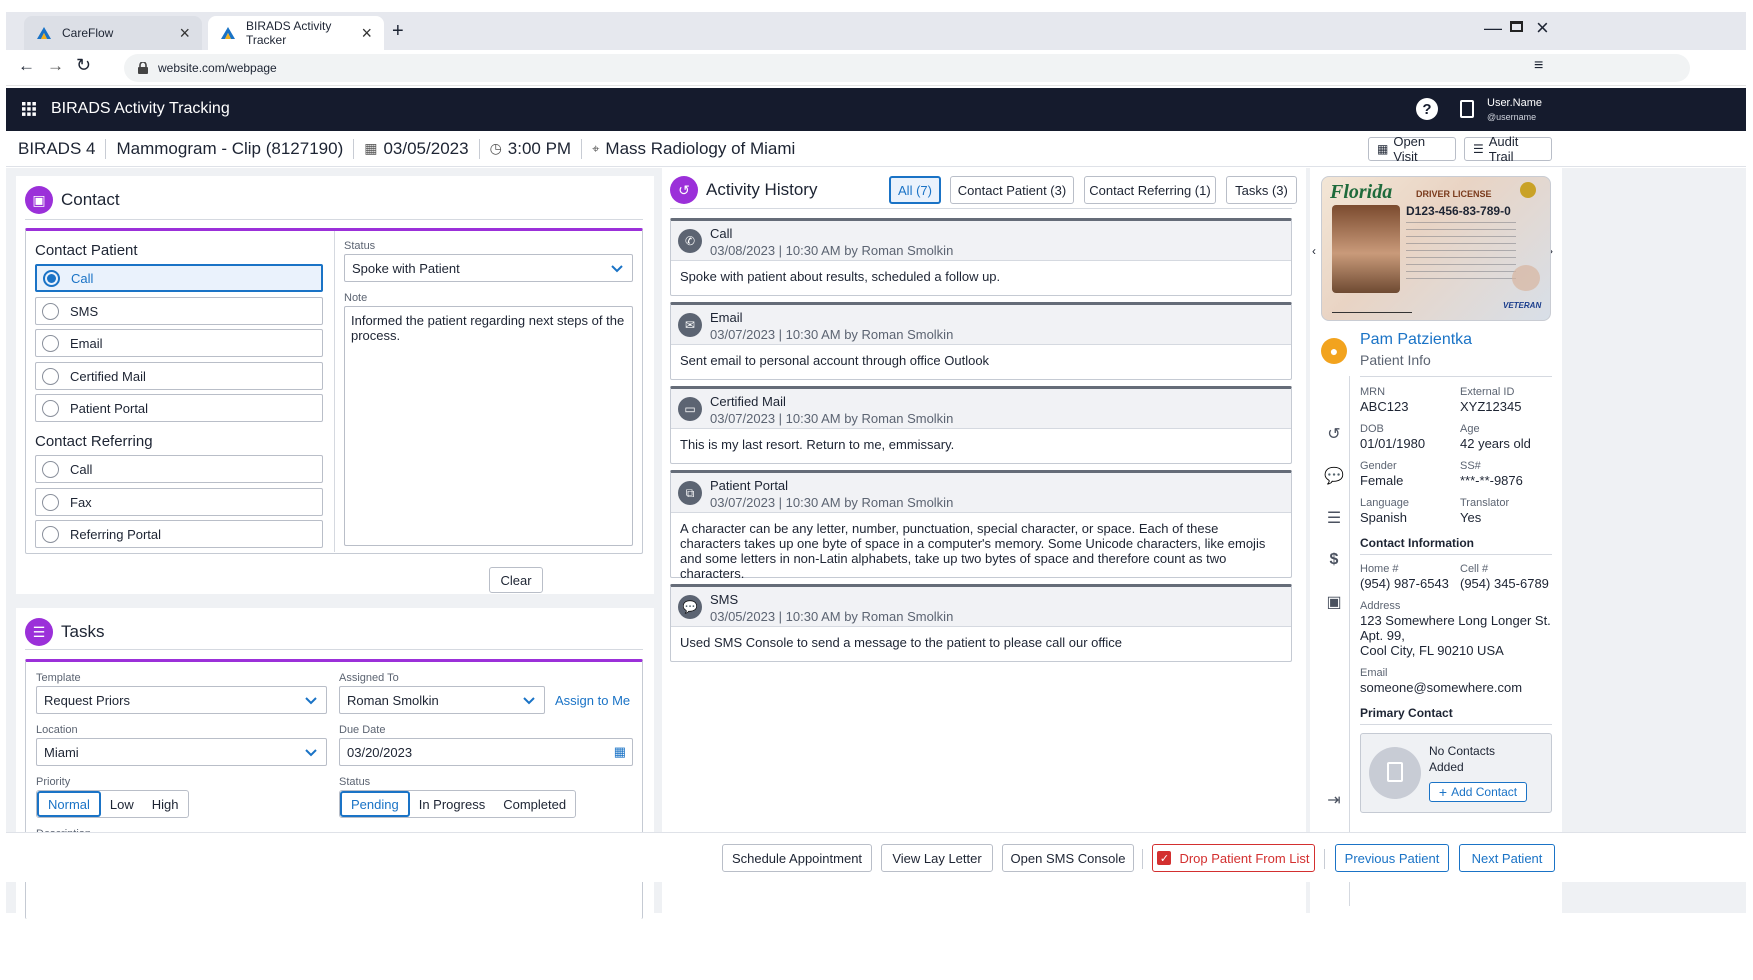 The height and width of the screenshot is (980, 1753). What do you see at coordinates (179, 408) in the screenshot?
I see `contact-patient-portal-option: Patient Portal` at bounding box center [179, 408].